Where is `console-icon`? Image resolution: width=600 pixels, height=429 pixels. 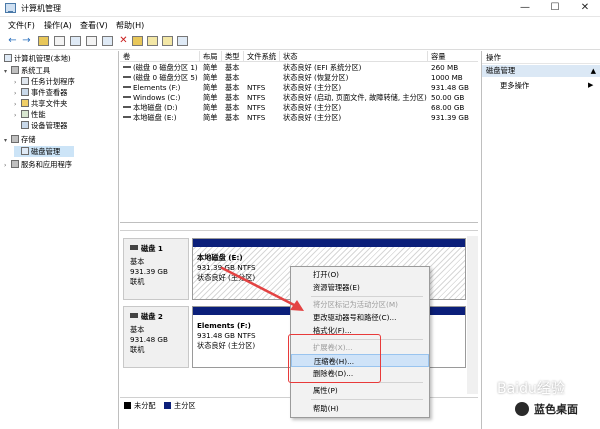
console-icon is located at coordinates (75, 41).